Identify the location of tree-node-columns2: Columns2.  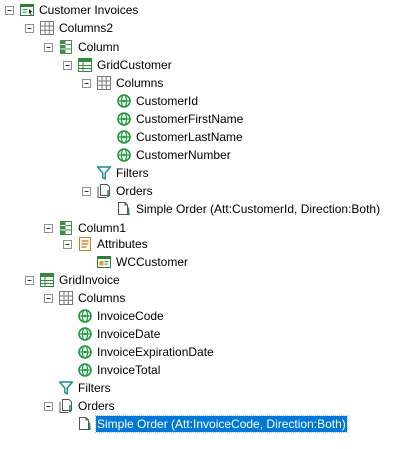
(69, 28).